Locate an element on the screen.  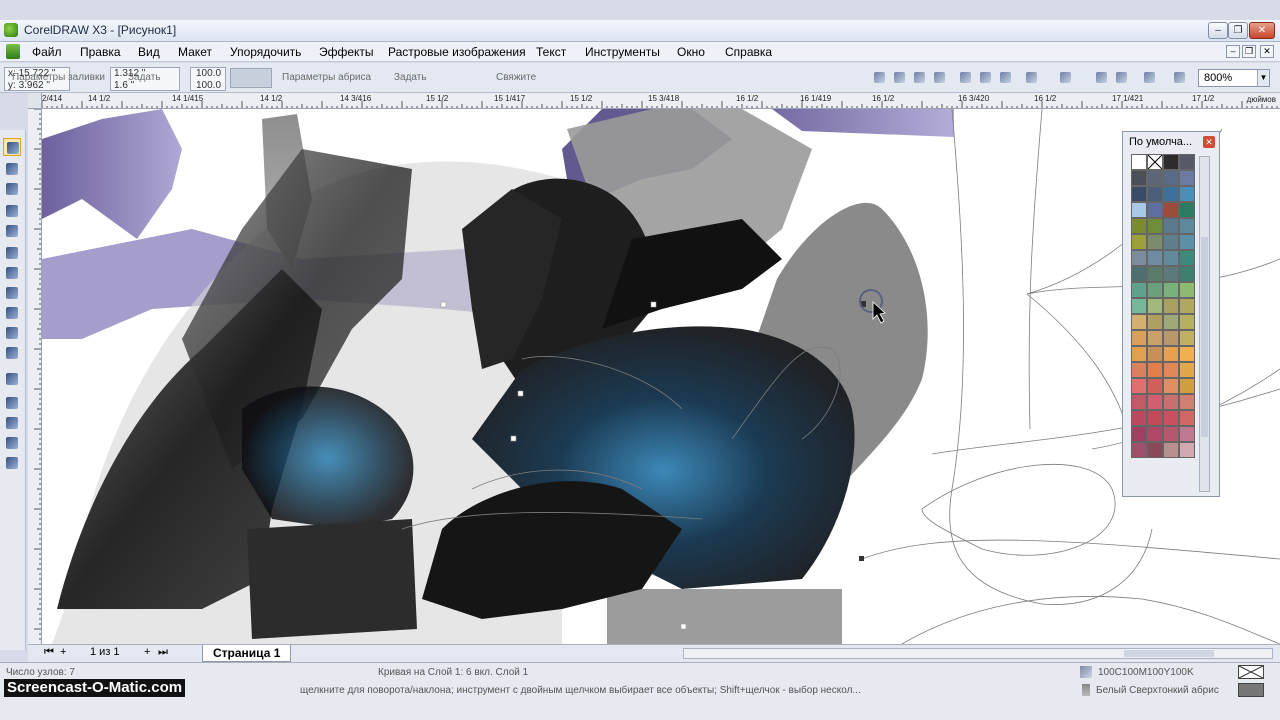
undo-icon is located at coordinates (1031, 77).